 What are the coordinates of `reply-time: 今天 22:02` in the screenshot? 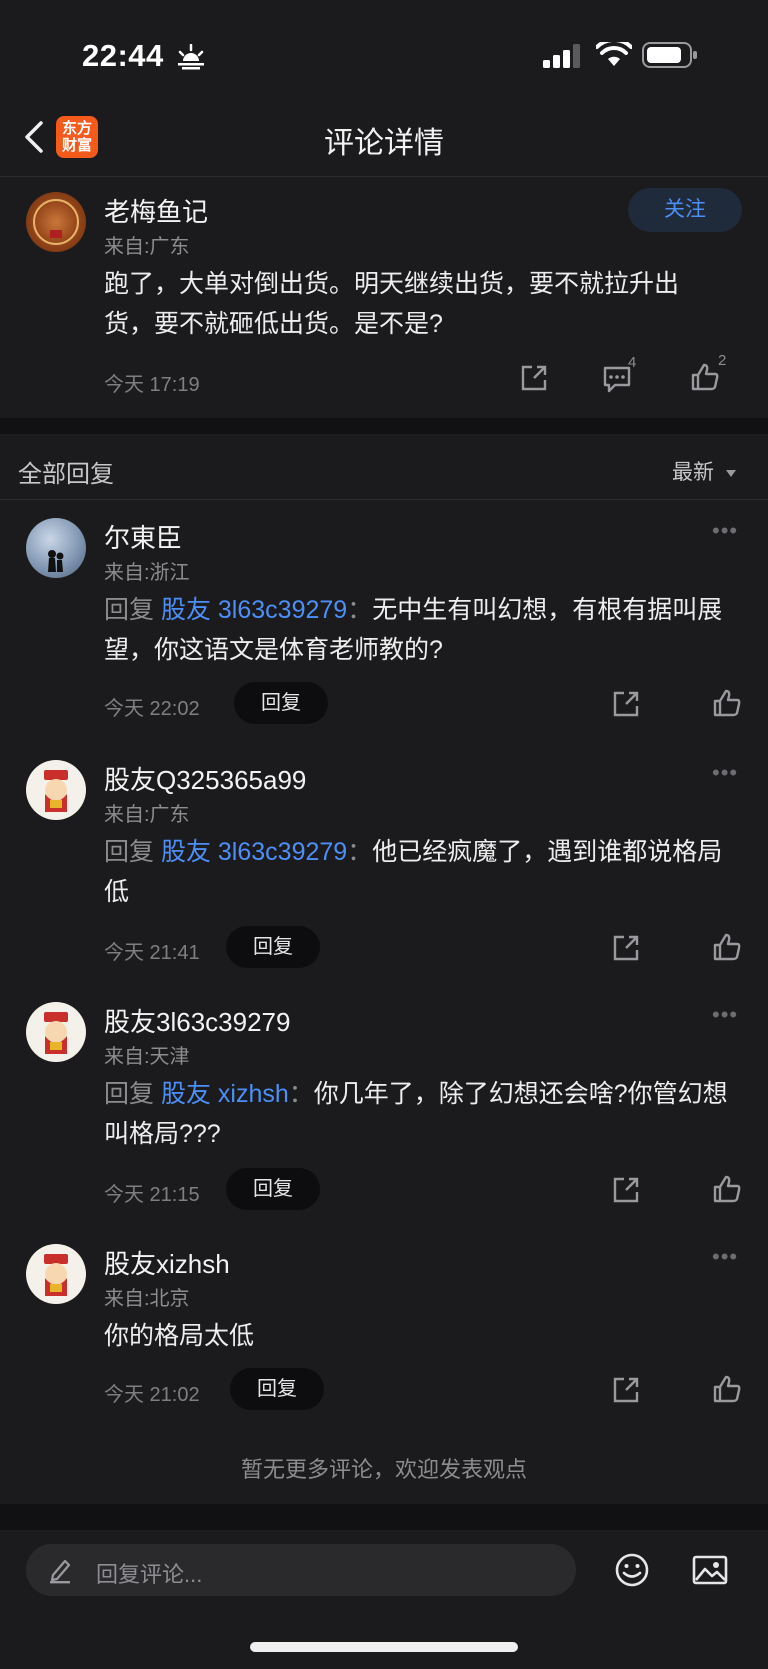 It's located at (152, 709).